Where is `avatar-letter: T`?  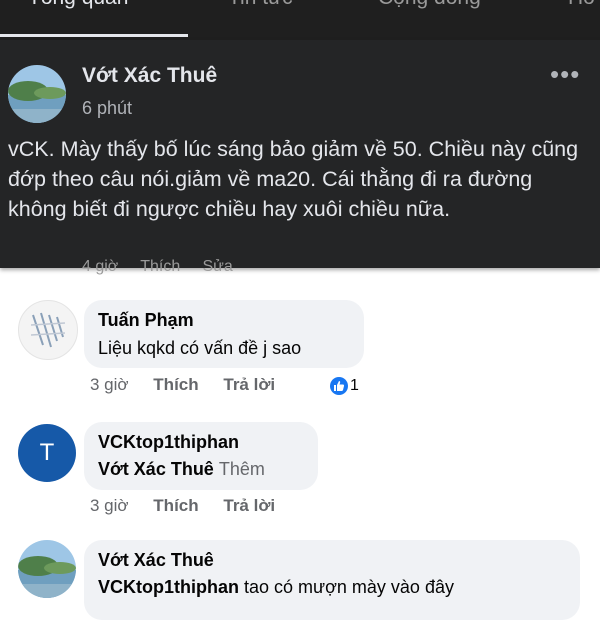
avatar-letter: T is located at coordinates (47, 452).